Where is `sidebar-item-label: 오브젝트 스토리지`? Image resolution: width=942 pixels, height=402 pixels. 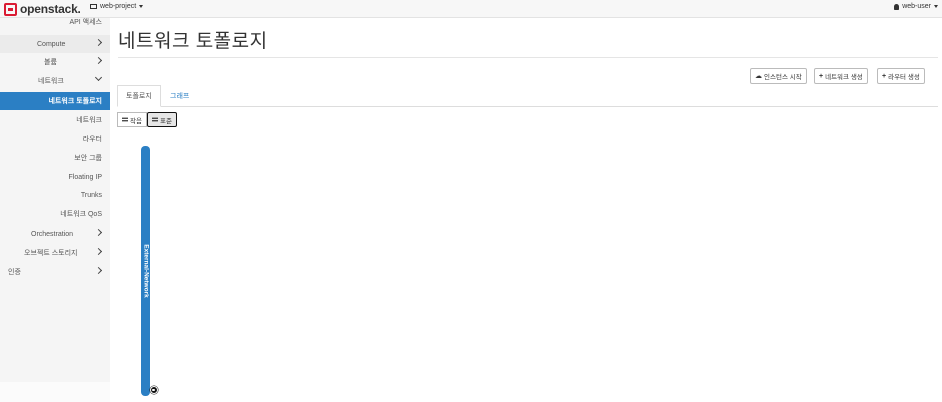
sidebar-item-label: 오브젝트 스토리지 is located at coordinates (51, 253).